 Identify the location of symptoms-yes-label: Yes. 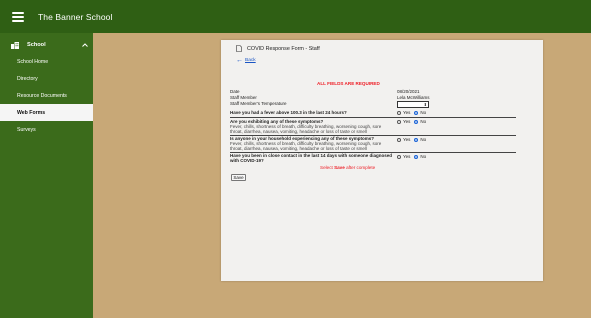
(407, 121).